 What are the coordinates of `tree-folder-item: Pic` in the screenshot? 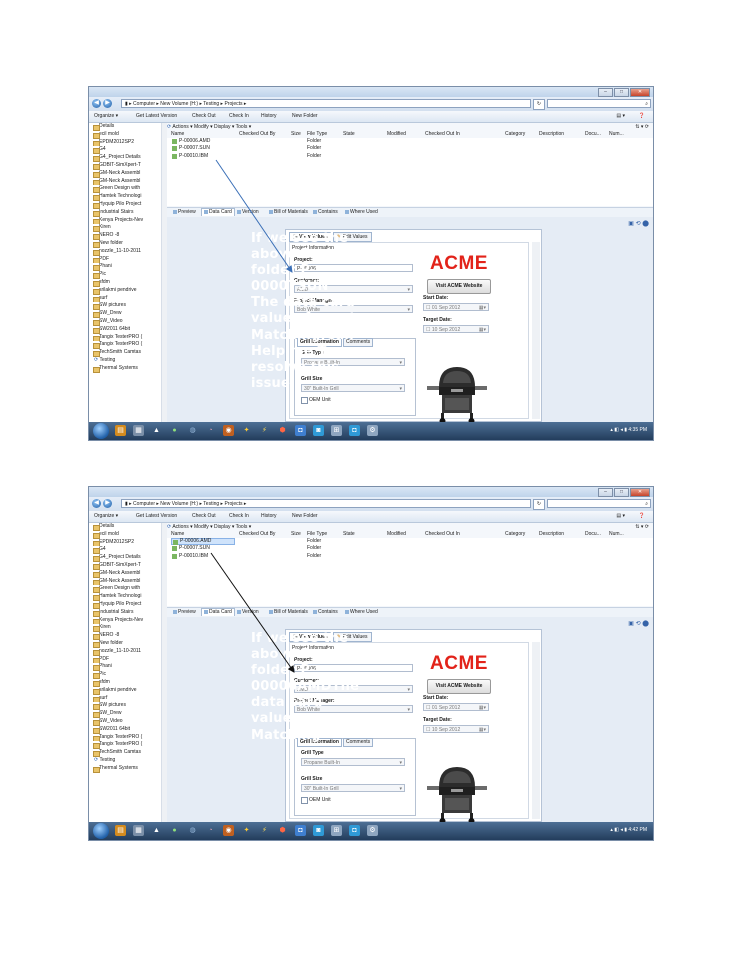 It's located at (125, 675).